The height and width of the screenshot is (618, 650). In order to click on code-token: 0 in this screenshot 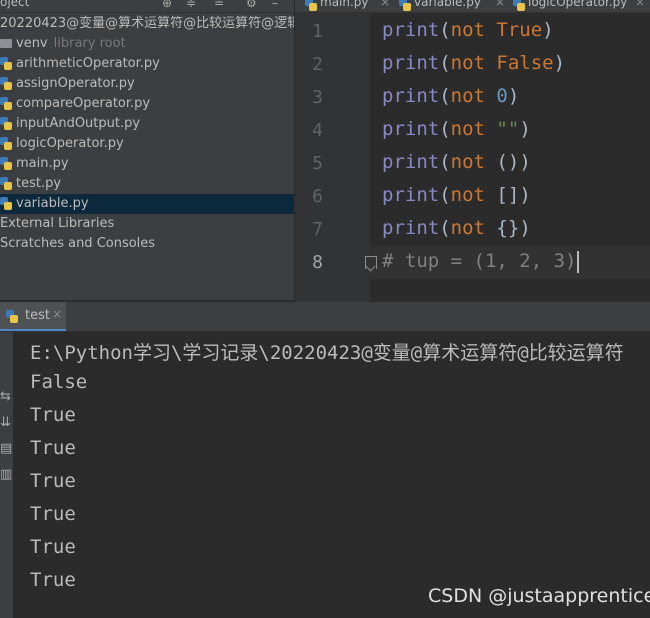, I will do `click(502, 96)`.